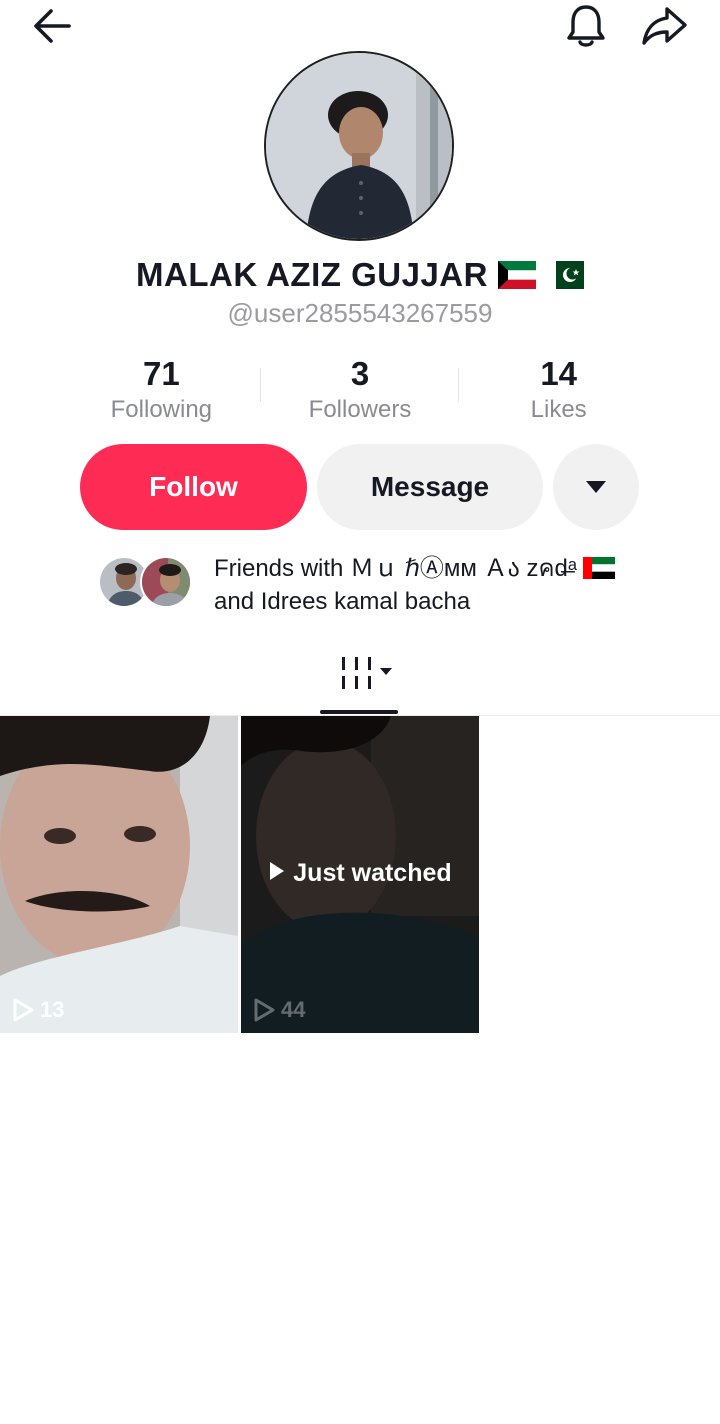 The image size is (720, 1424). I want to click on video-thumbnail: Just watched 44, so click(360, 874).